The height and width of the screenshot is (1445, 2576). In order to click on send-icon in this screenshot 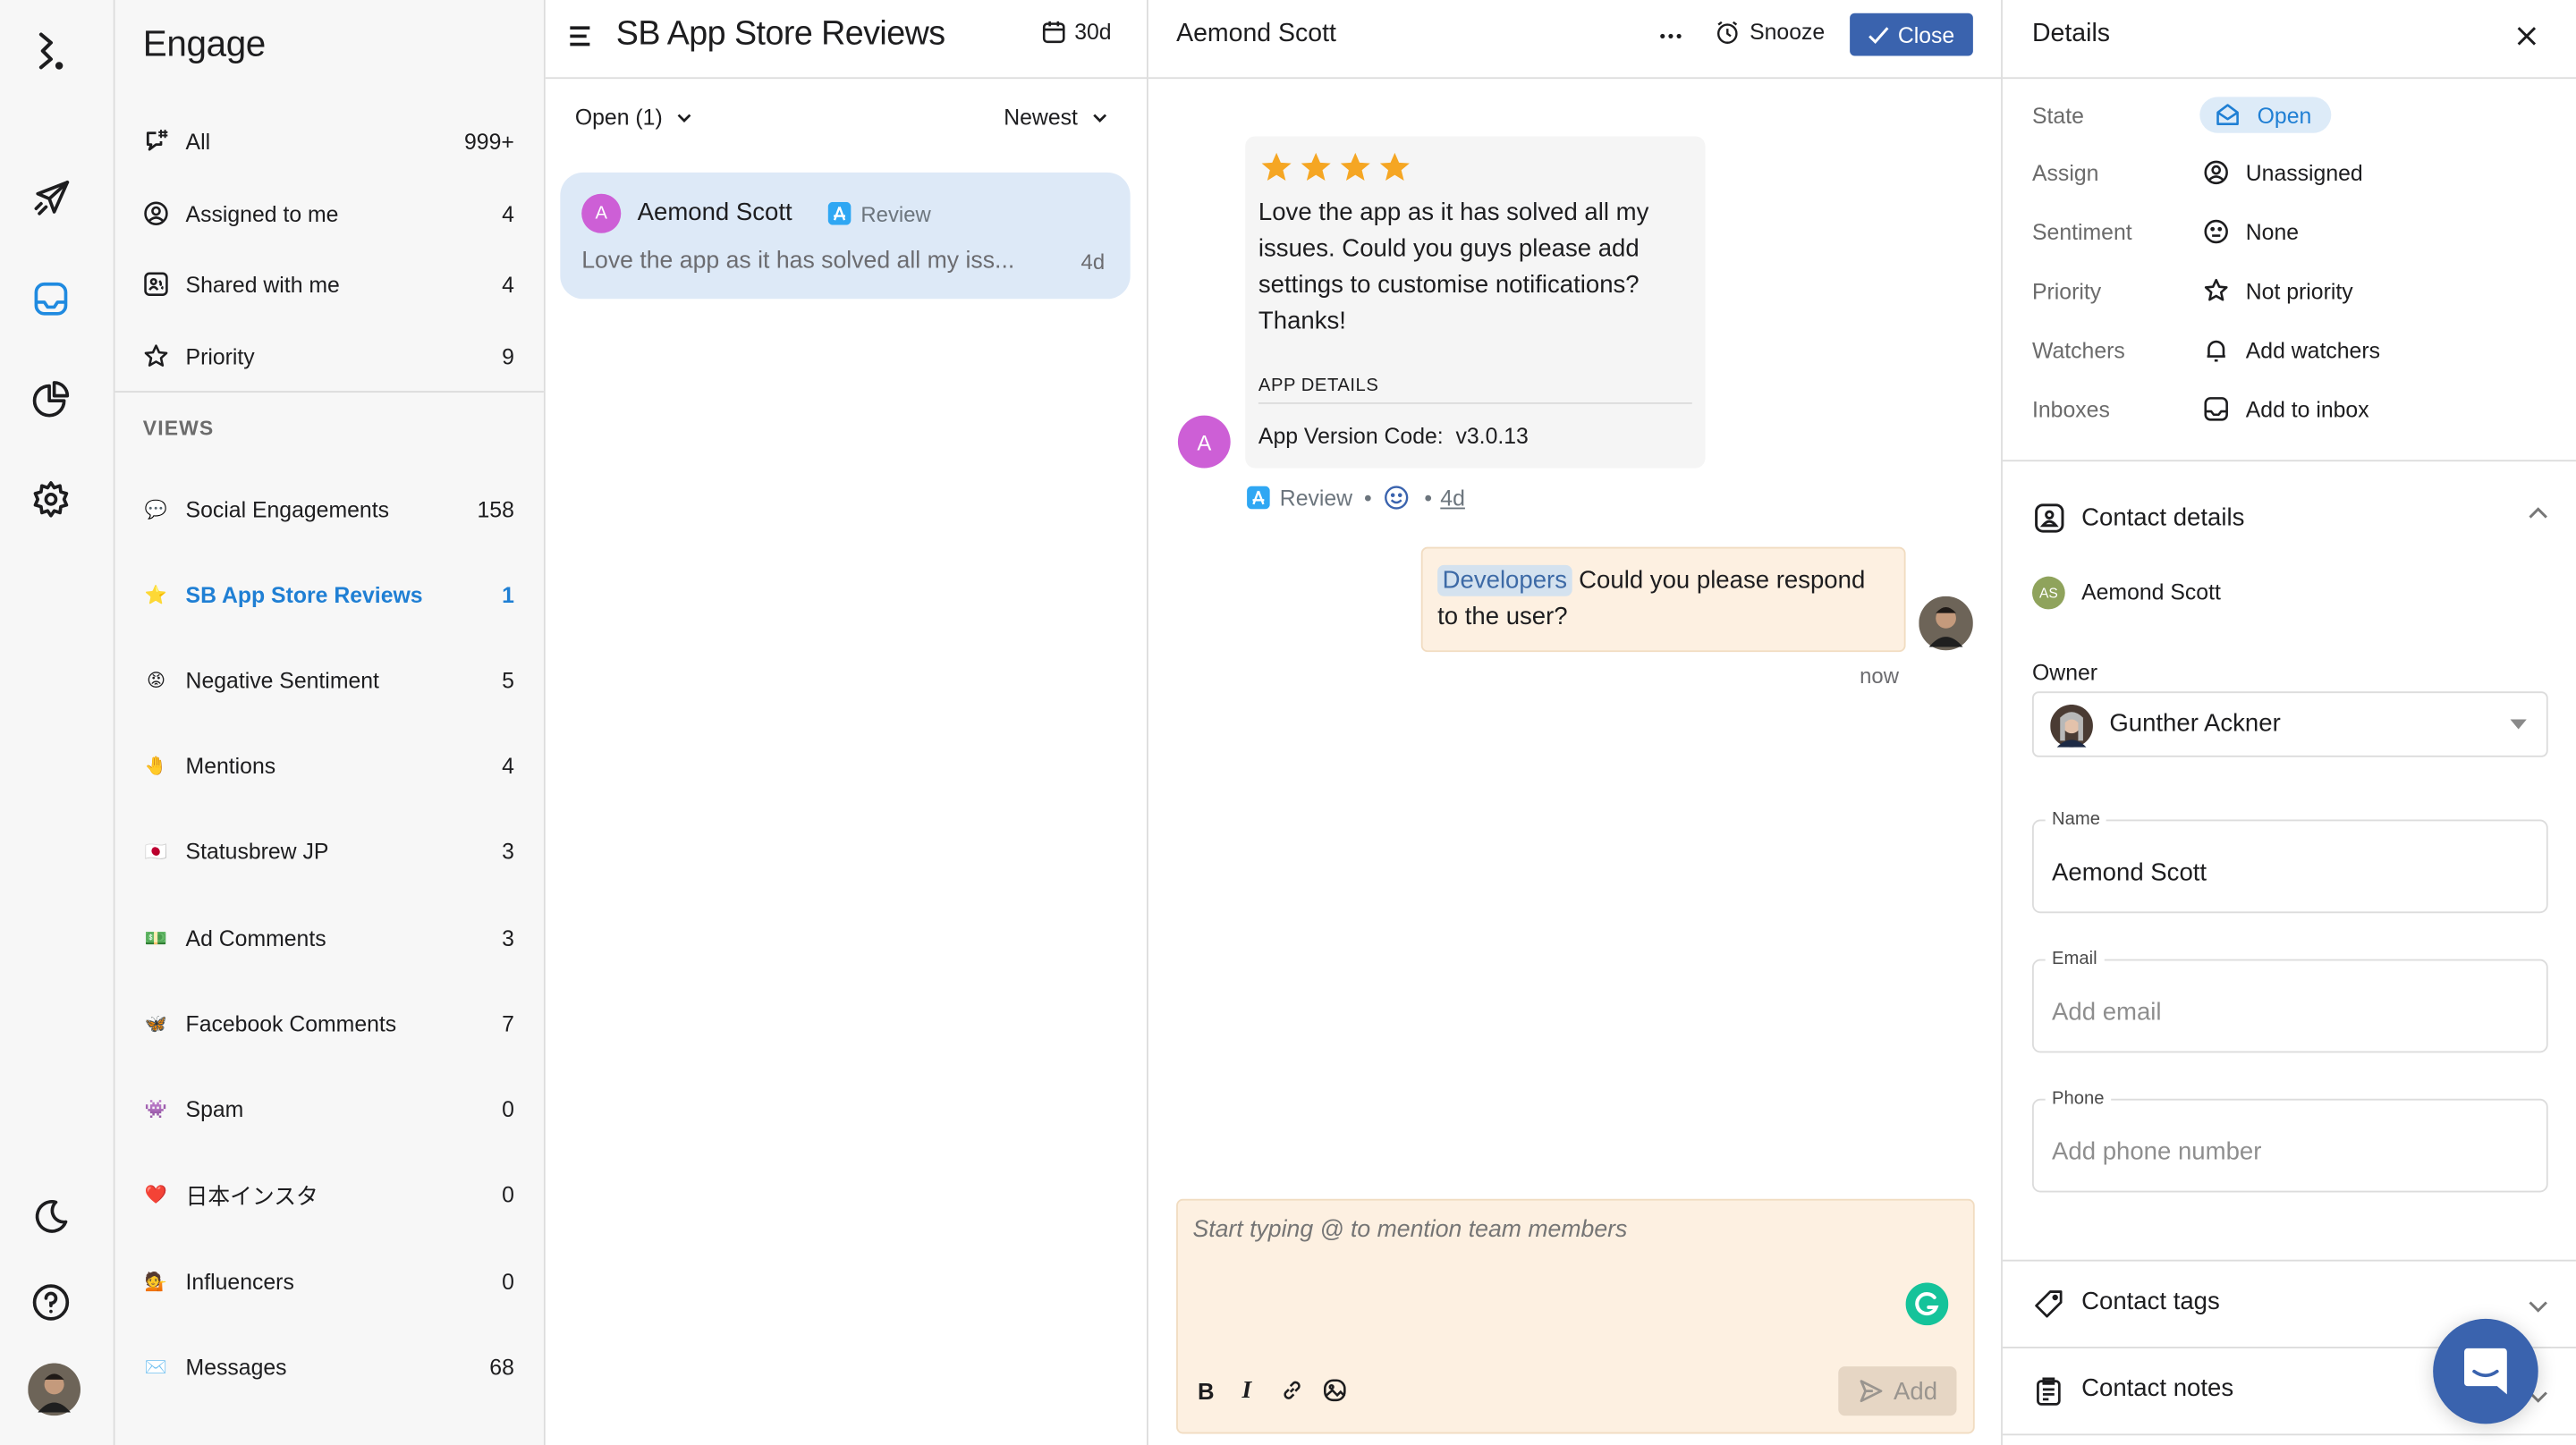, I will do `click(1871, 1391)`.